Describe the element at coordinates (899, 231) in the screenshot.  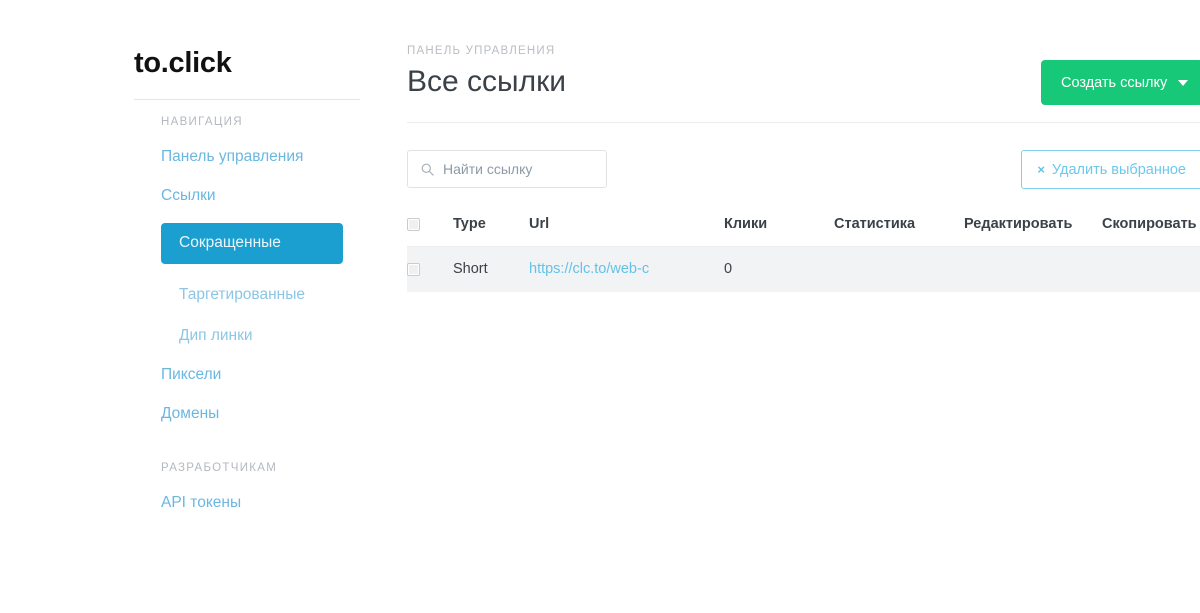
I see `column-header-stats: Статистика` at that location.